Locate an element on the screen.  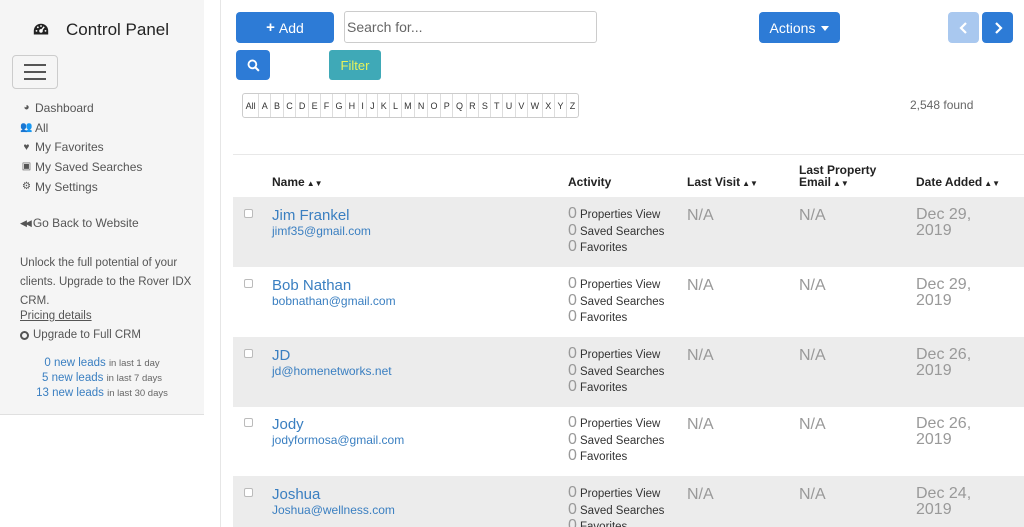
sidebar-item-settings: ⚙ My Settings is located at coordinates (81, 187).